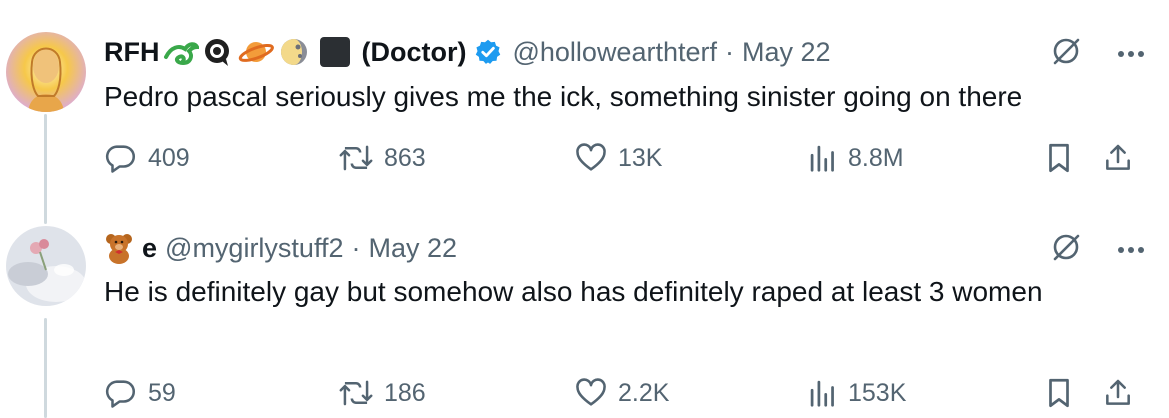 Image resolution: width=1169 pixels, height=418 pixels. Describe the element at coordinates (876, 157) in the screenshot. I see `views-count: 8.8M` at that location.